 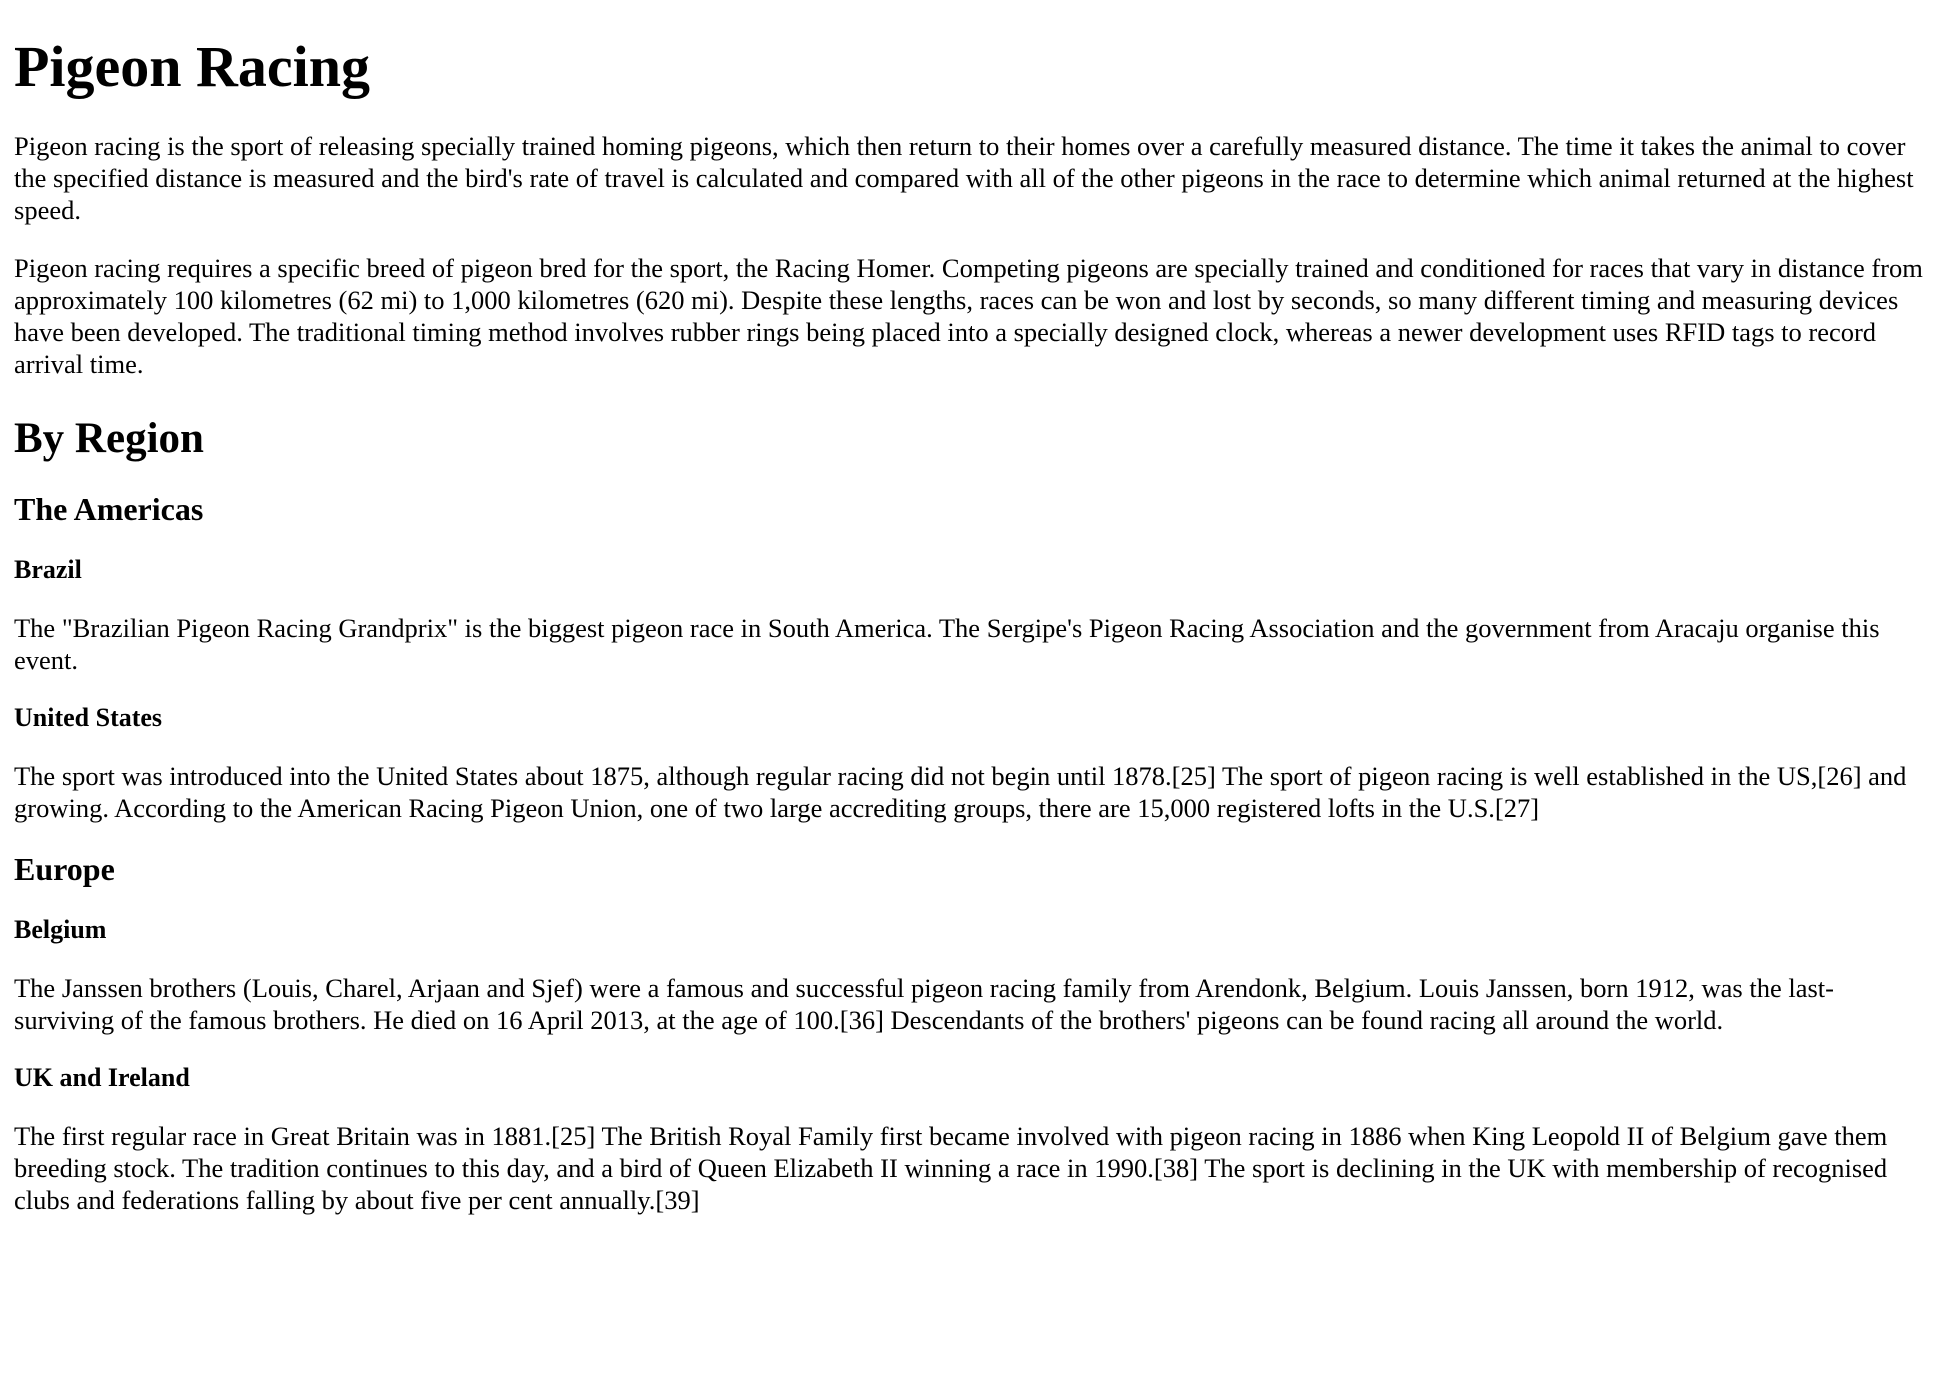 What do you see at coordinates (109, 509) in the screenshot?
I see `subsection-heading-americas: The Americas` at bounding box center [109, 509].